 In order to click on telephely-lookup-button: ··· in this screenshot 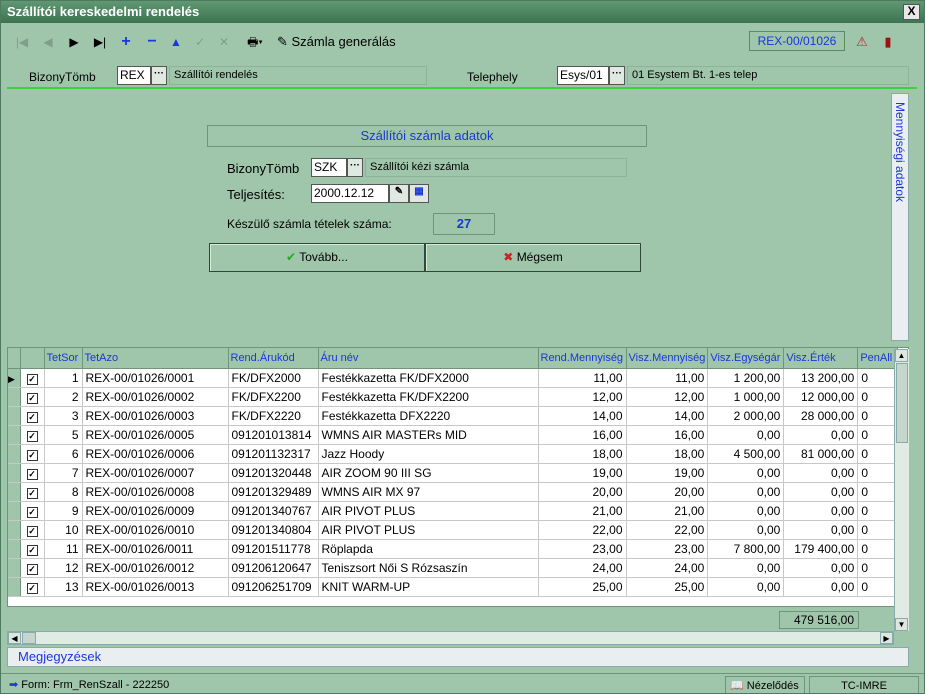, I will do `click(617, 75)`.